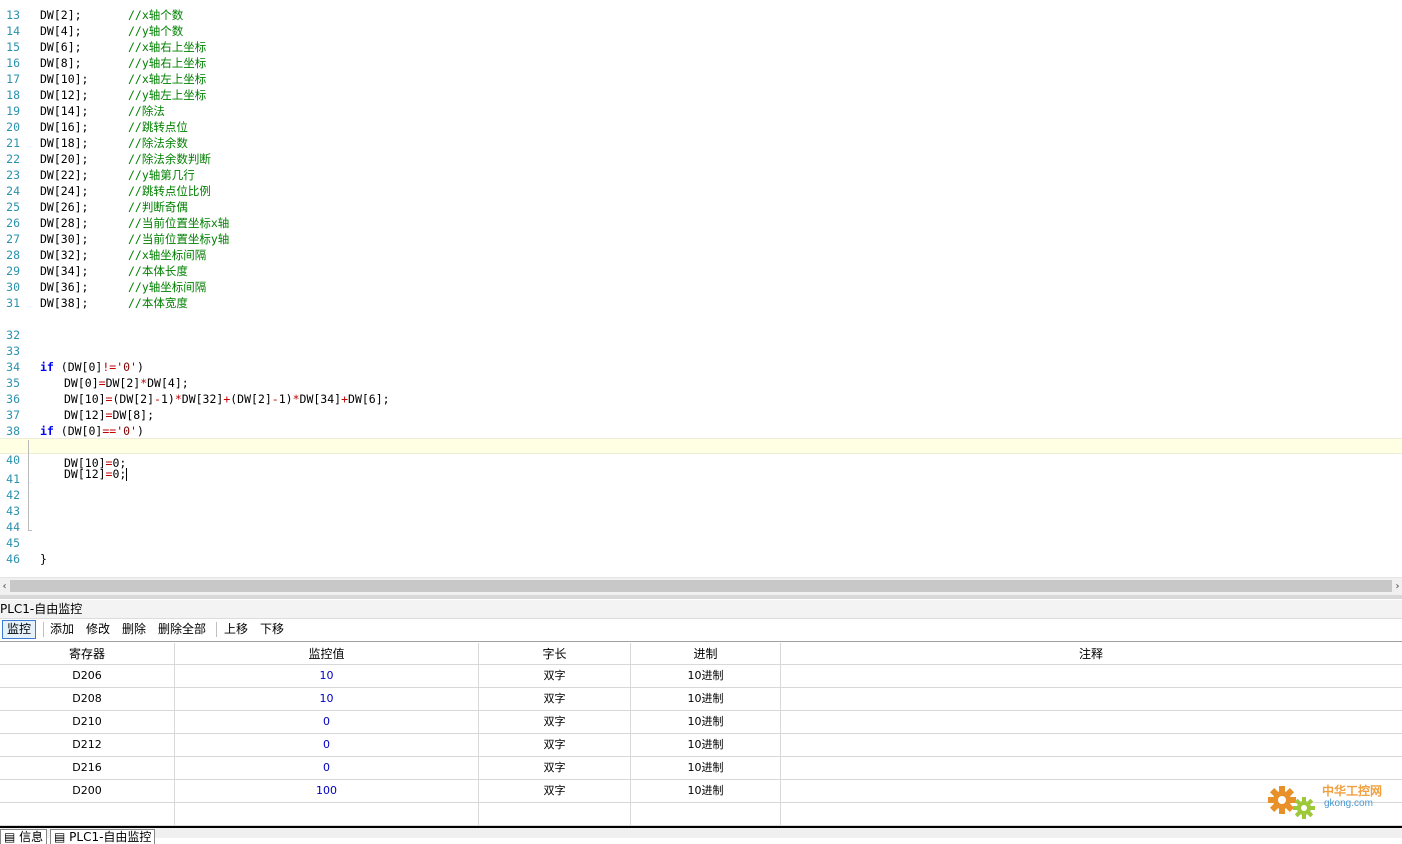 The image size is (1402, 844). What do you see at coordinates (701, 326) in the screenshot?
I see `code-line: 32` at bounding box center [701, 326].